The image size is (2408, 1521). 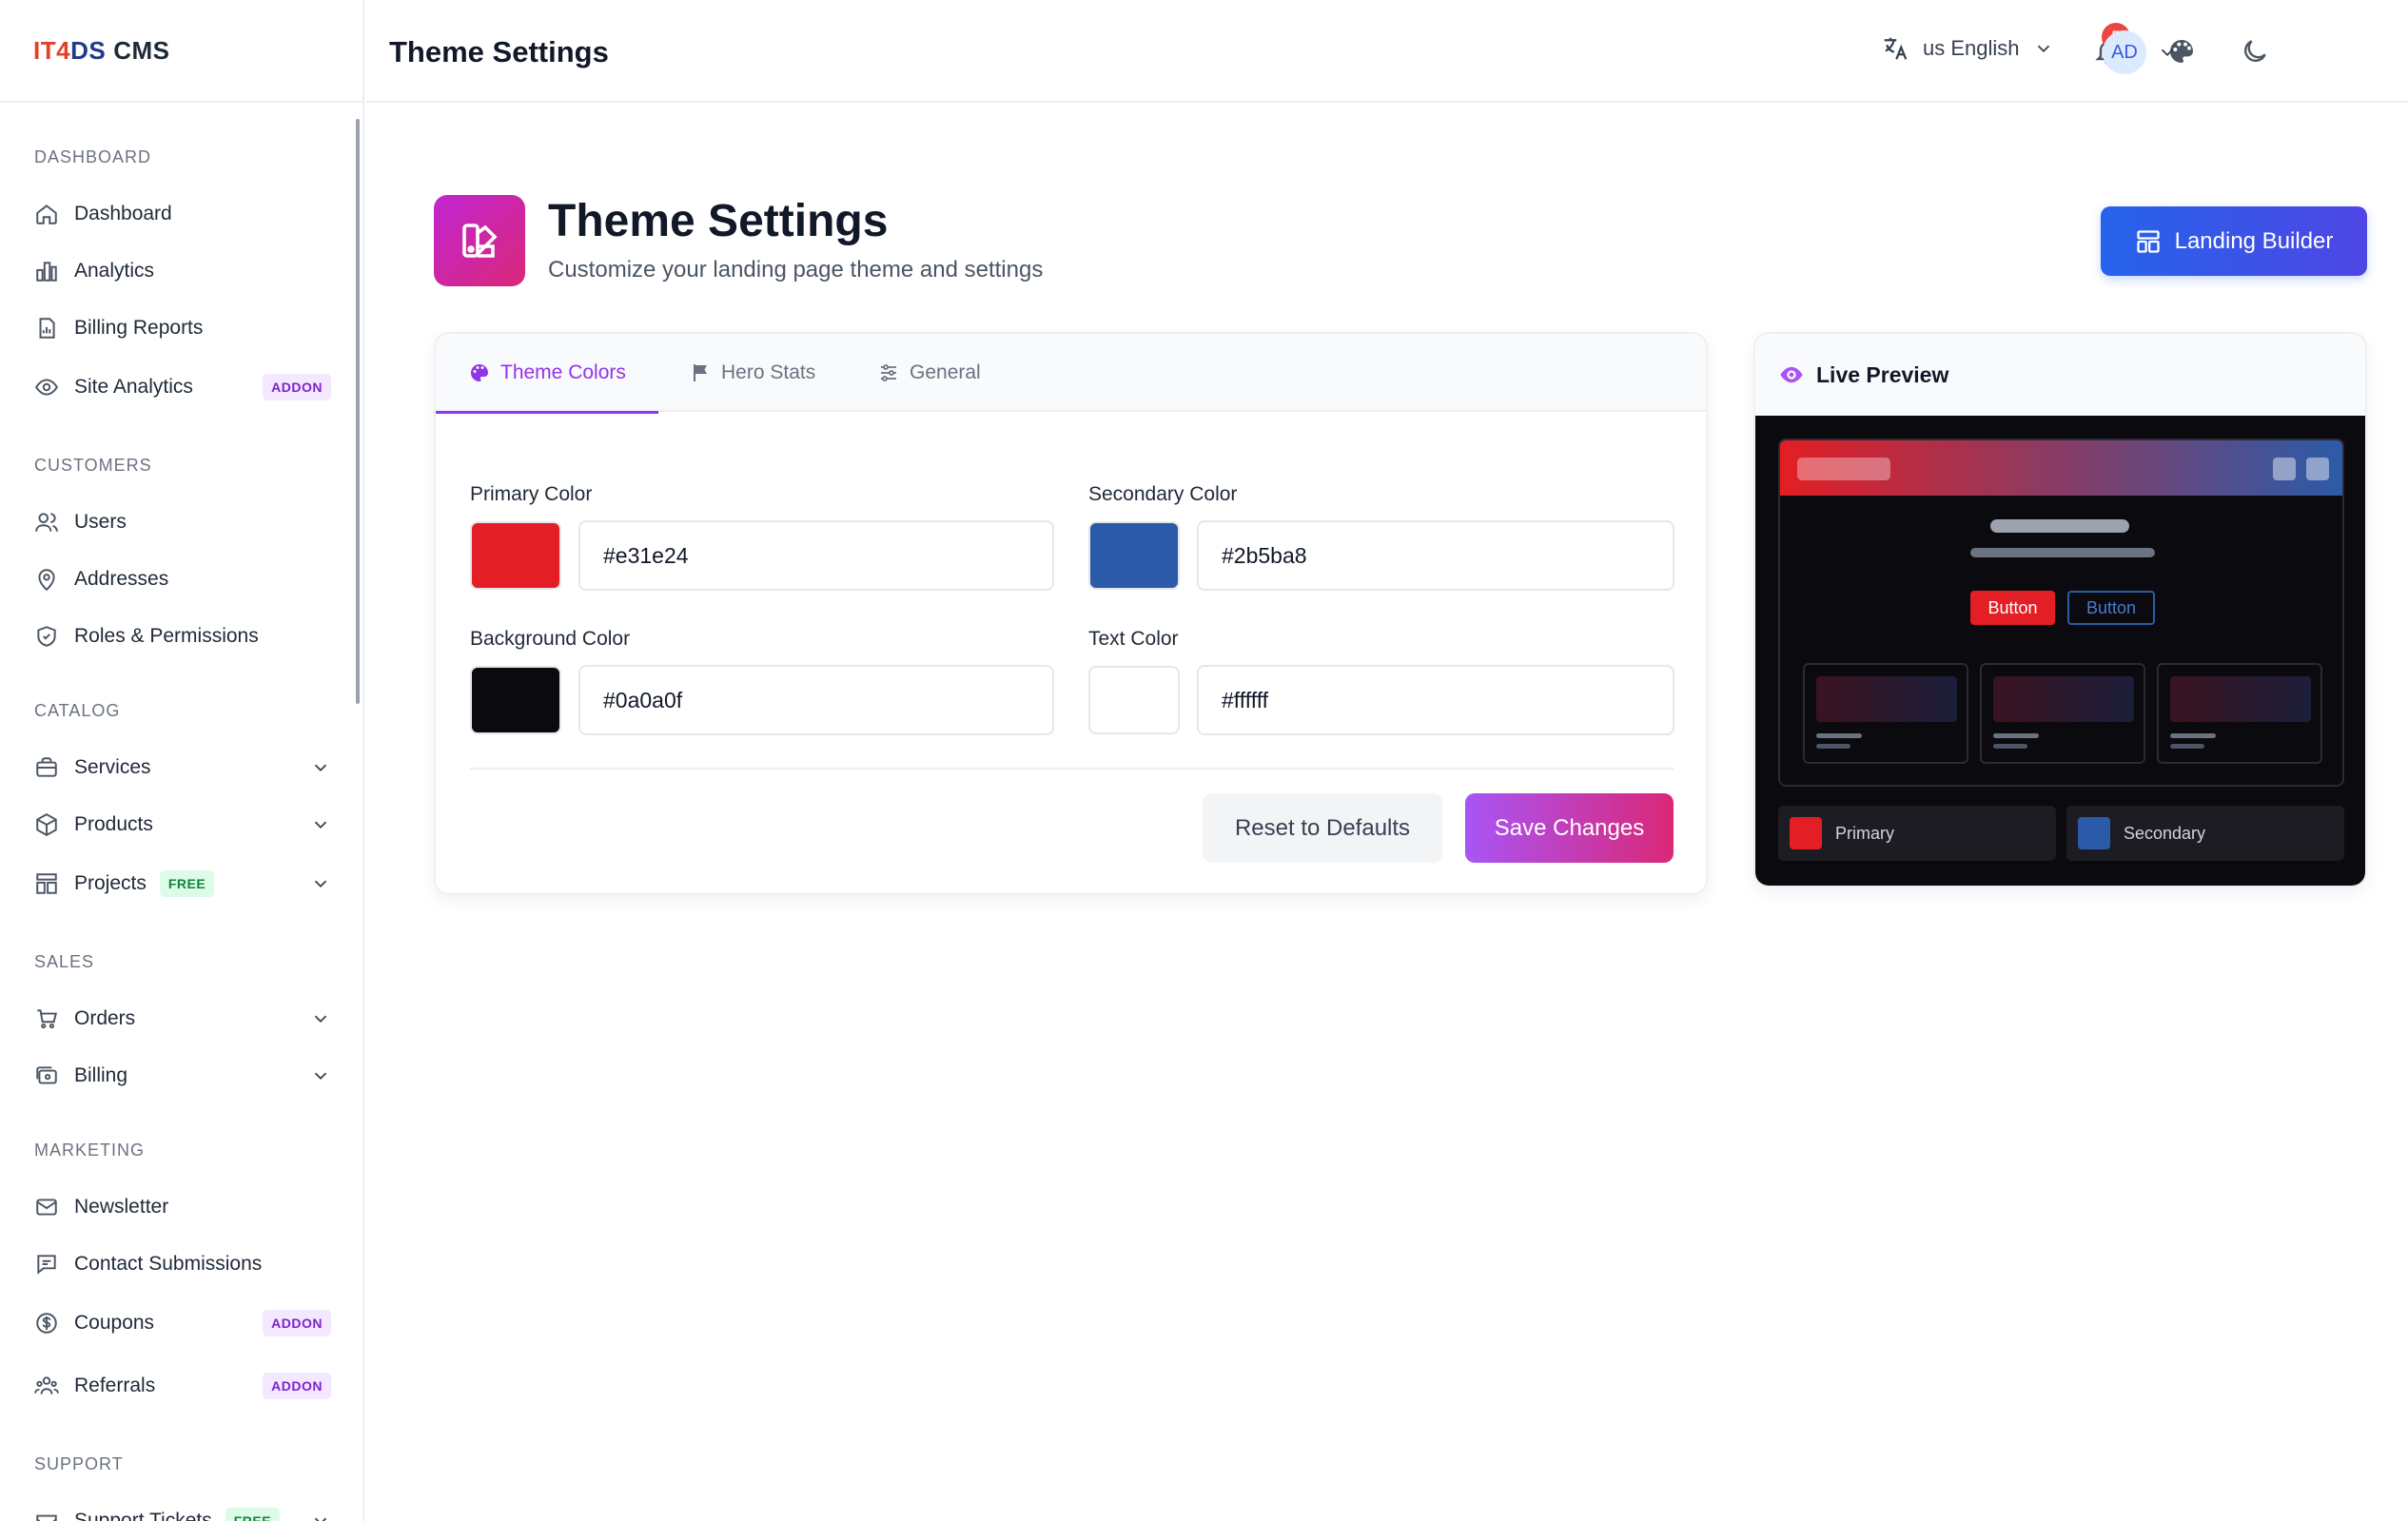 I want to click on section-support: SUPPORT, so click(x=79, y=1463).